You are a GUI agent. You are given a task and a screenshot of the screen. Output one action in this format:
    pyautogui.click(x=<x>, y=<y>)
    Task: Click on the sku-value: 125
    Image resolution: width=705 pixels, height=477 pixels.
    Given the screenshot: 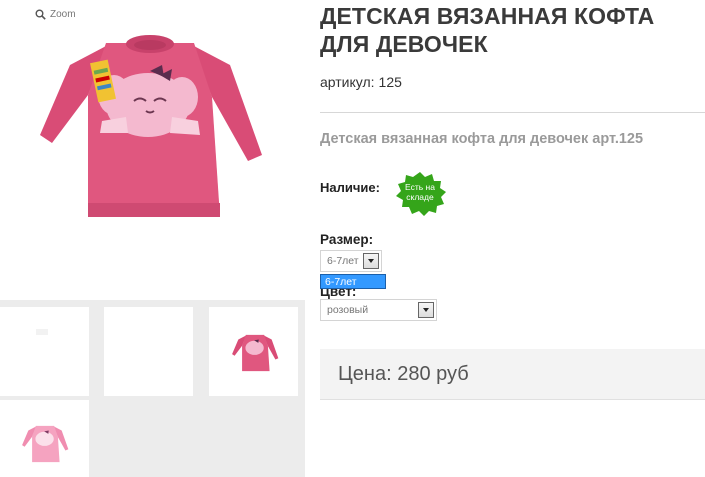 What is the action you would take?
    pyautogui.click(x=390, y=82)
    